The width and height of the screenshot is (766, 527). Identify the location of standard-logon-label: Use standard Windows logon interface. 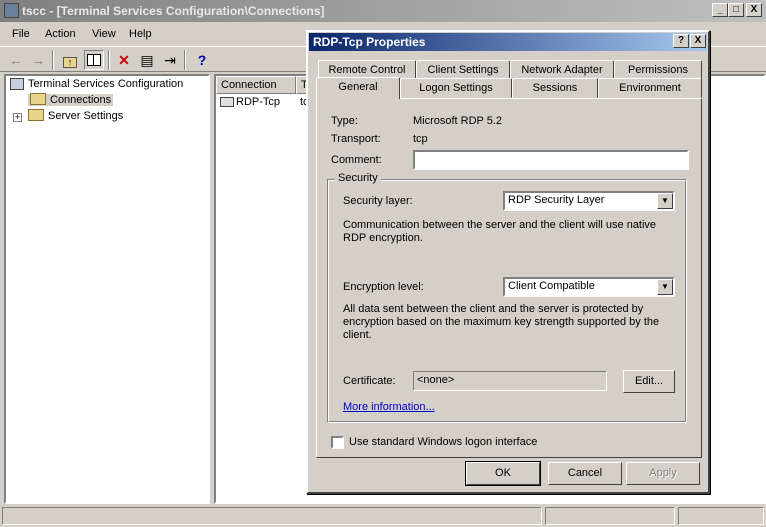
(443, 442).